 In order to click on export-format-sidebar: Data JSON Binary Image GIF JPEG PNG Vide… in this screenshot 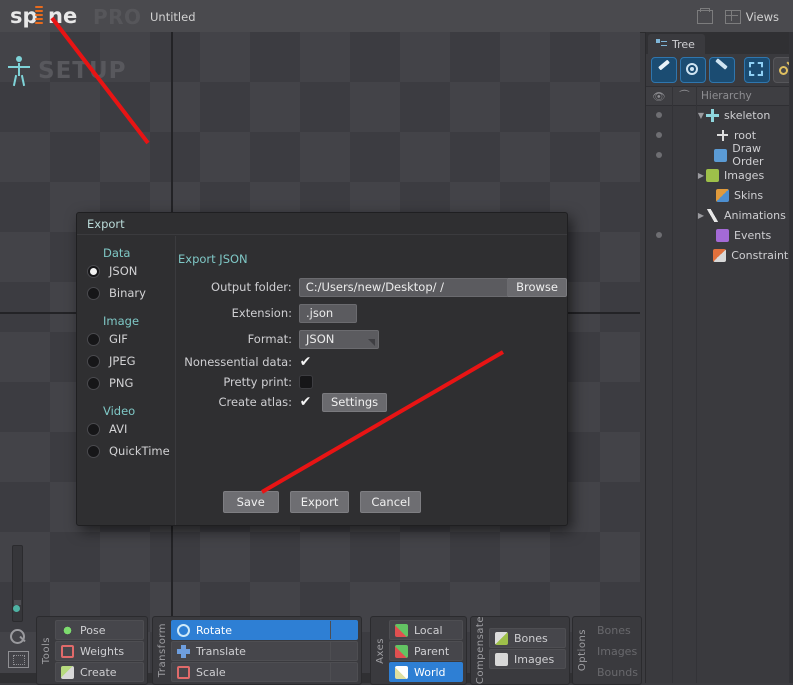, I will do `click(126, 380)`.